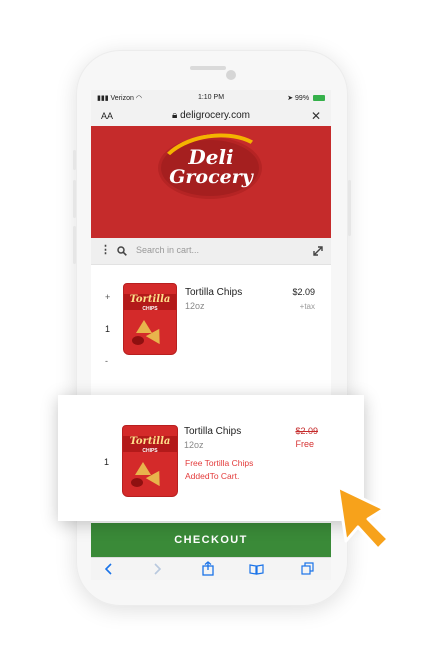  What do you see at coordinates (290, 98) in the screenshot?
I see `location-icon: ➤` at bounding box center [290, 98].